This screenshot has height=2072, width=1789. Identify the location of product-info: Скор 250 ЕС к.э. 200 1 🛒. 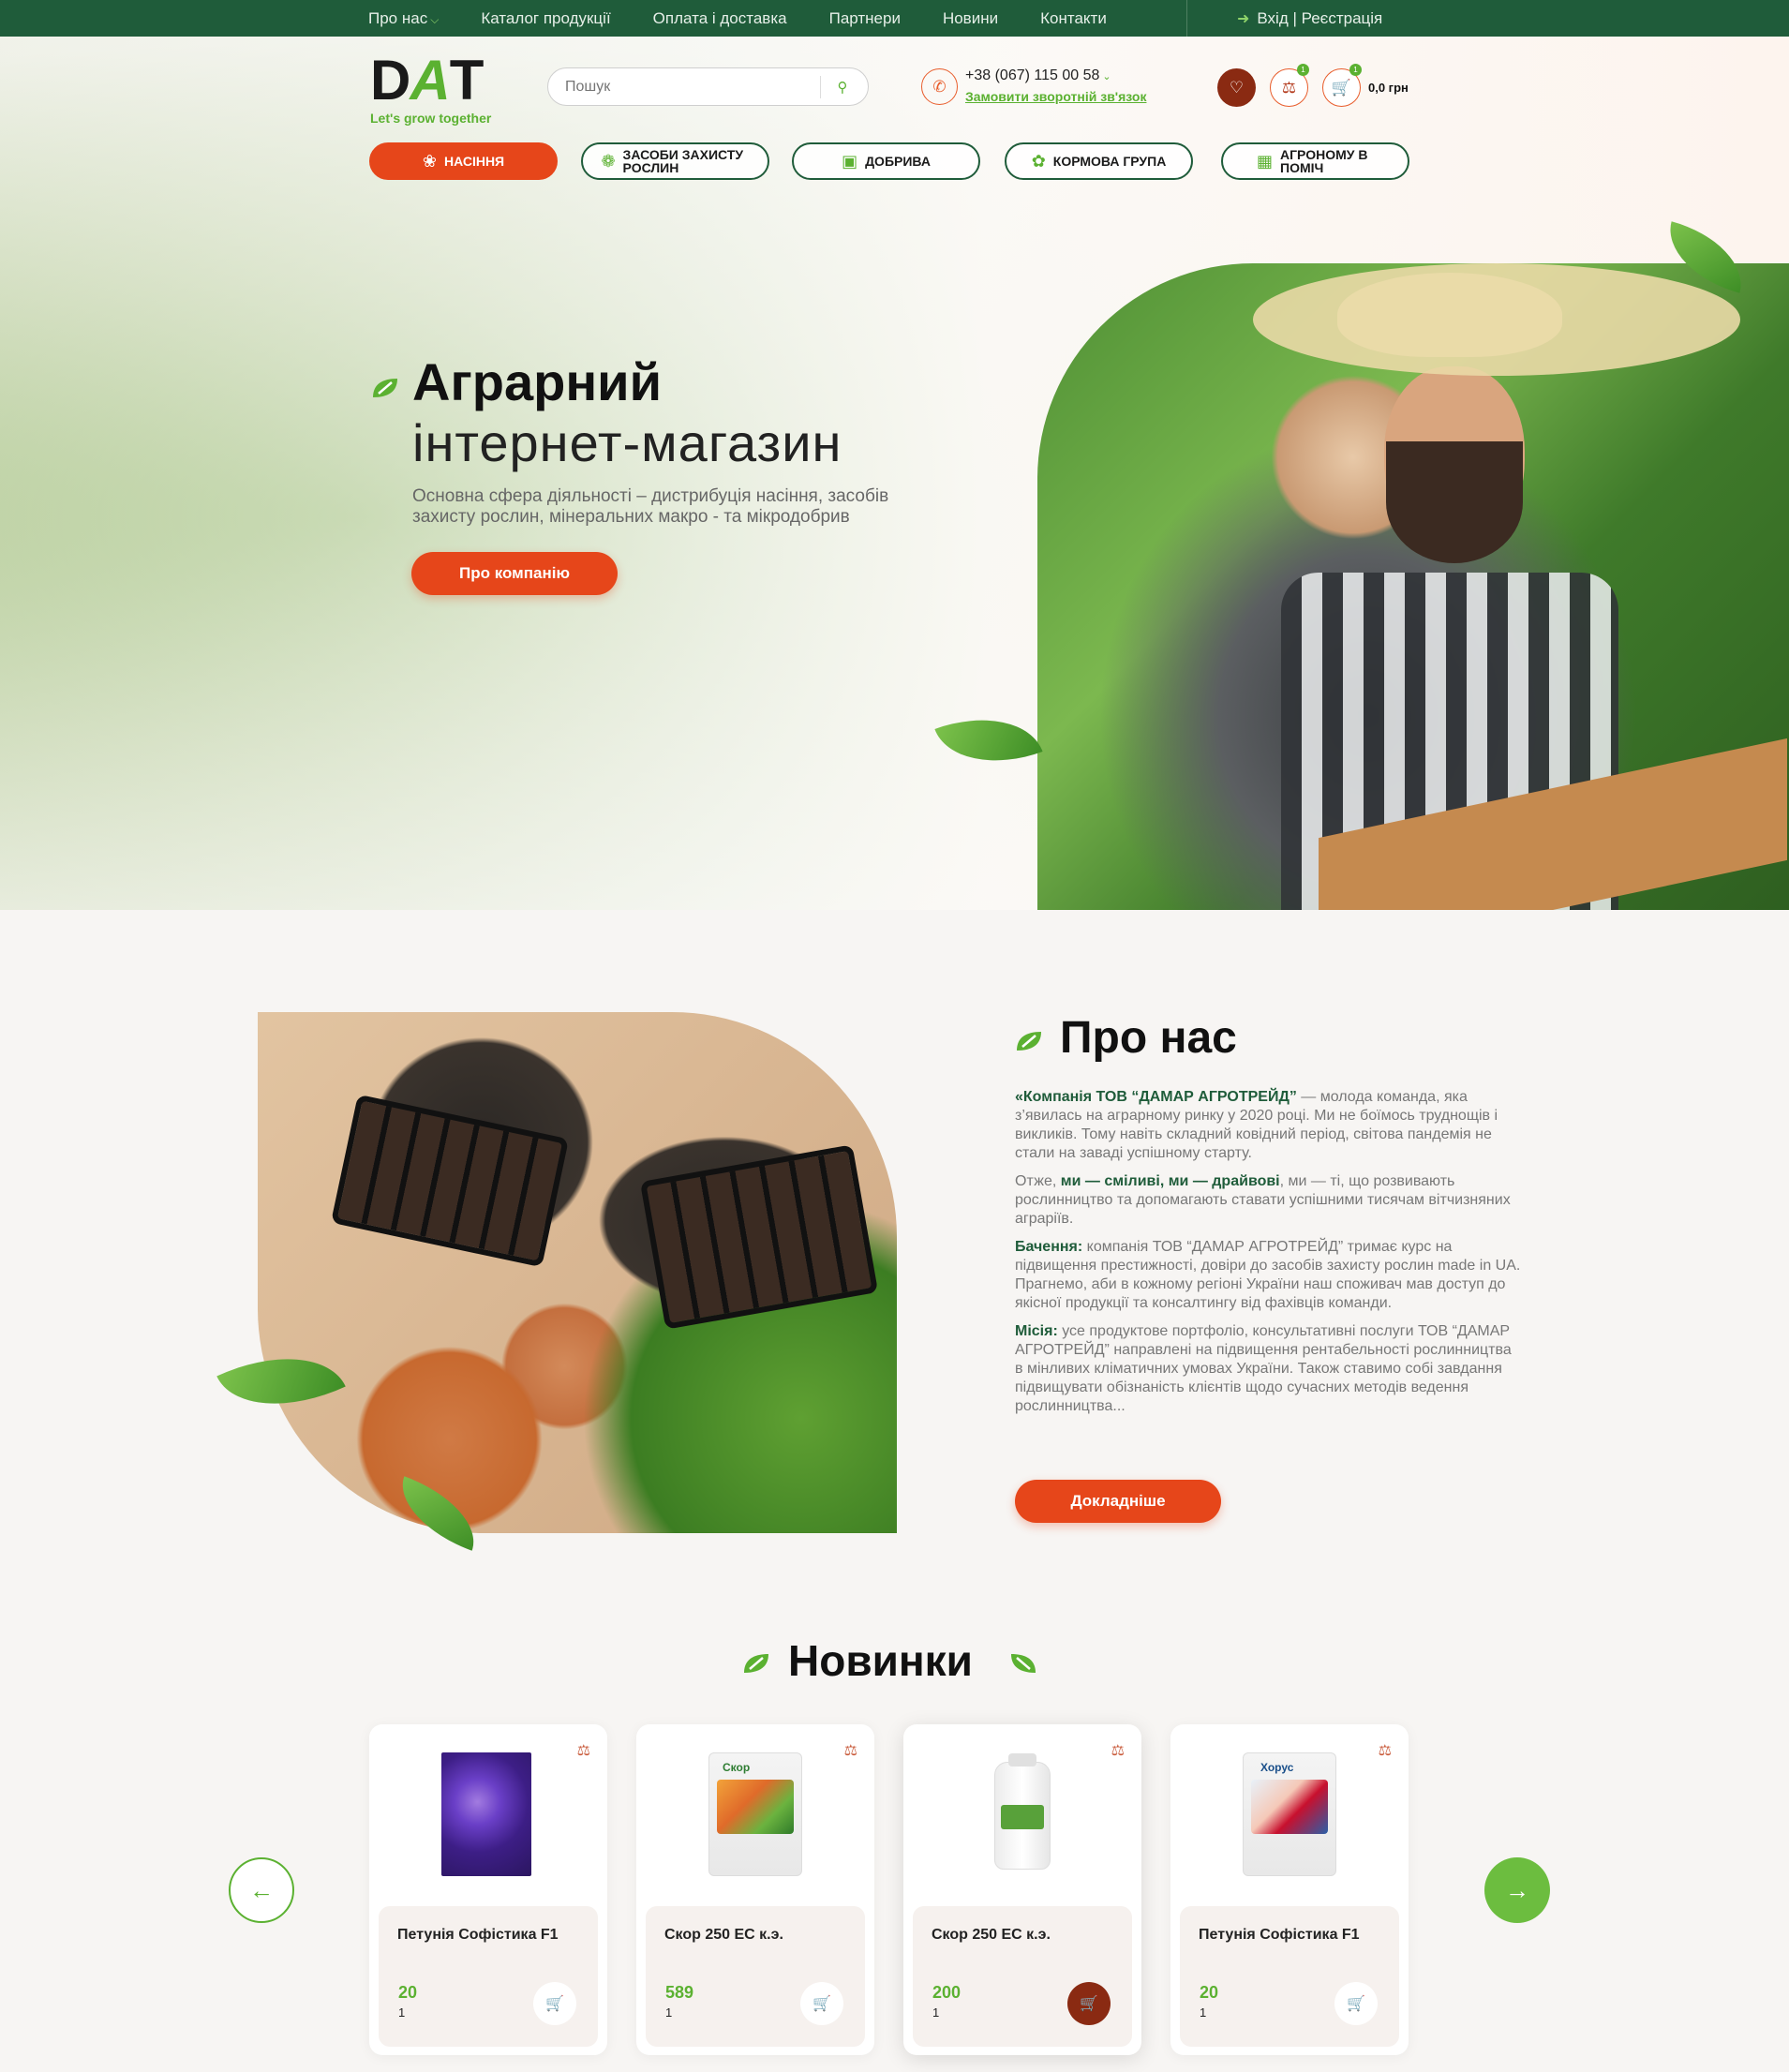
(1023, 1976).